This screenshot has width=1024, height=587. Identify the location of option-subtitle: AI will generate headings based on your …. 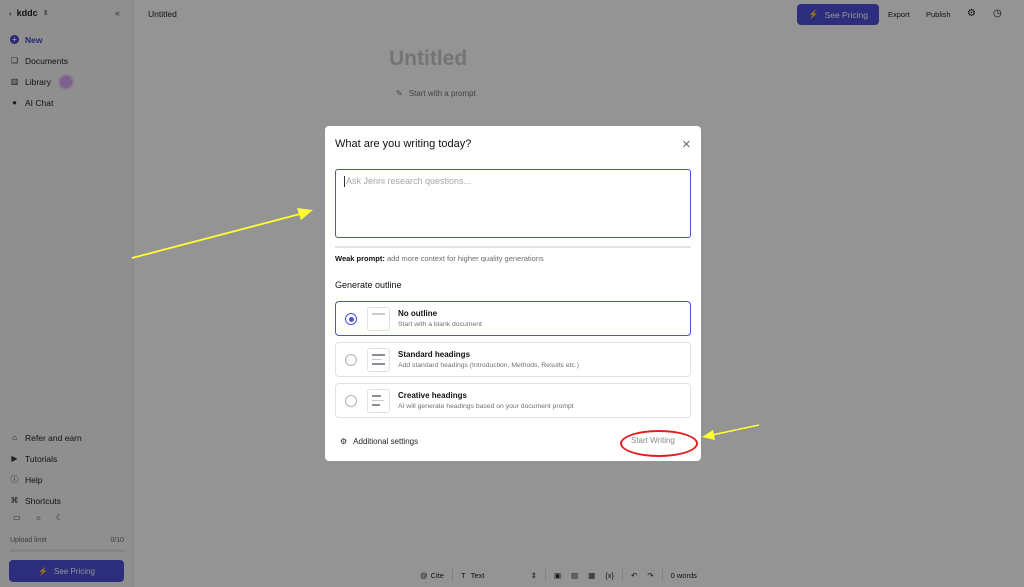
(486, 406).